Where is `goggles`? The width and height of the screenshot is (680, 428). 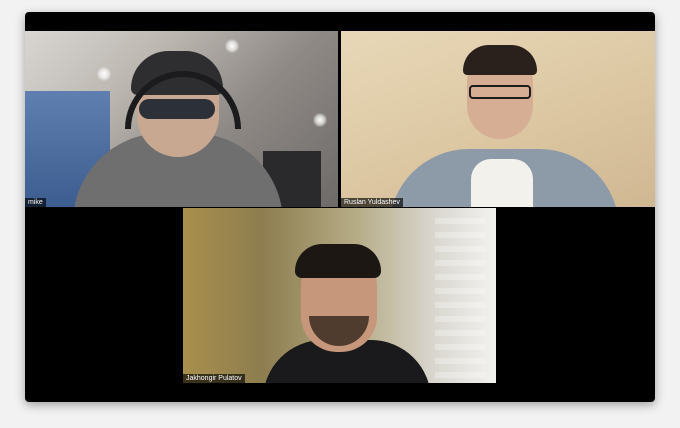
goggles is located at coordinates (177, 109).